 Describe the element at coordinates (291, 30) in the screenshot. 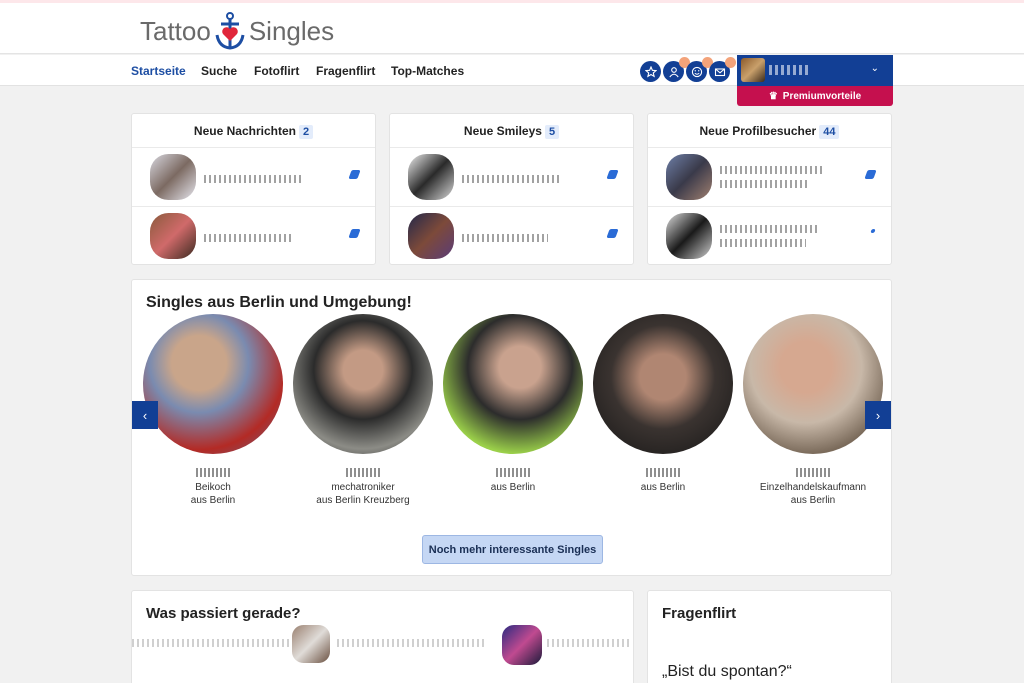

I see `logo-text-right: Singles` at that location.